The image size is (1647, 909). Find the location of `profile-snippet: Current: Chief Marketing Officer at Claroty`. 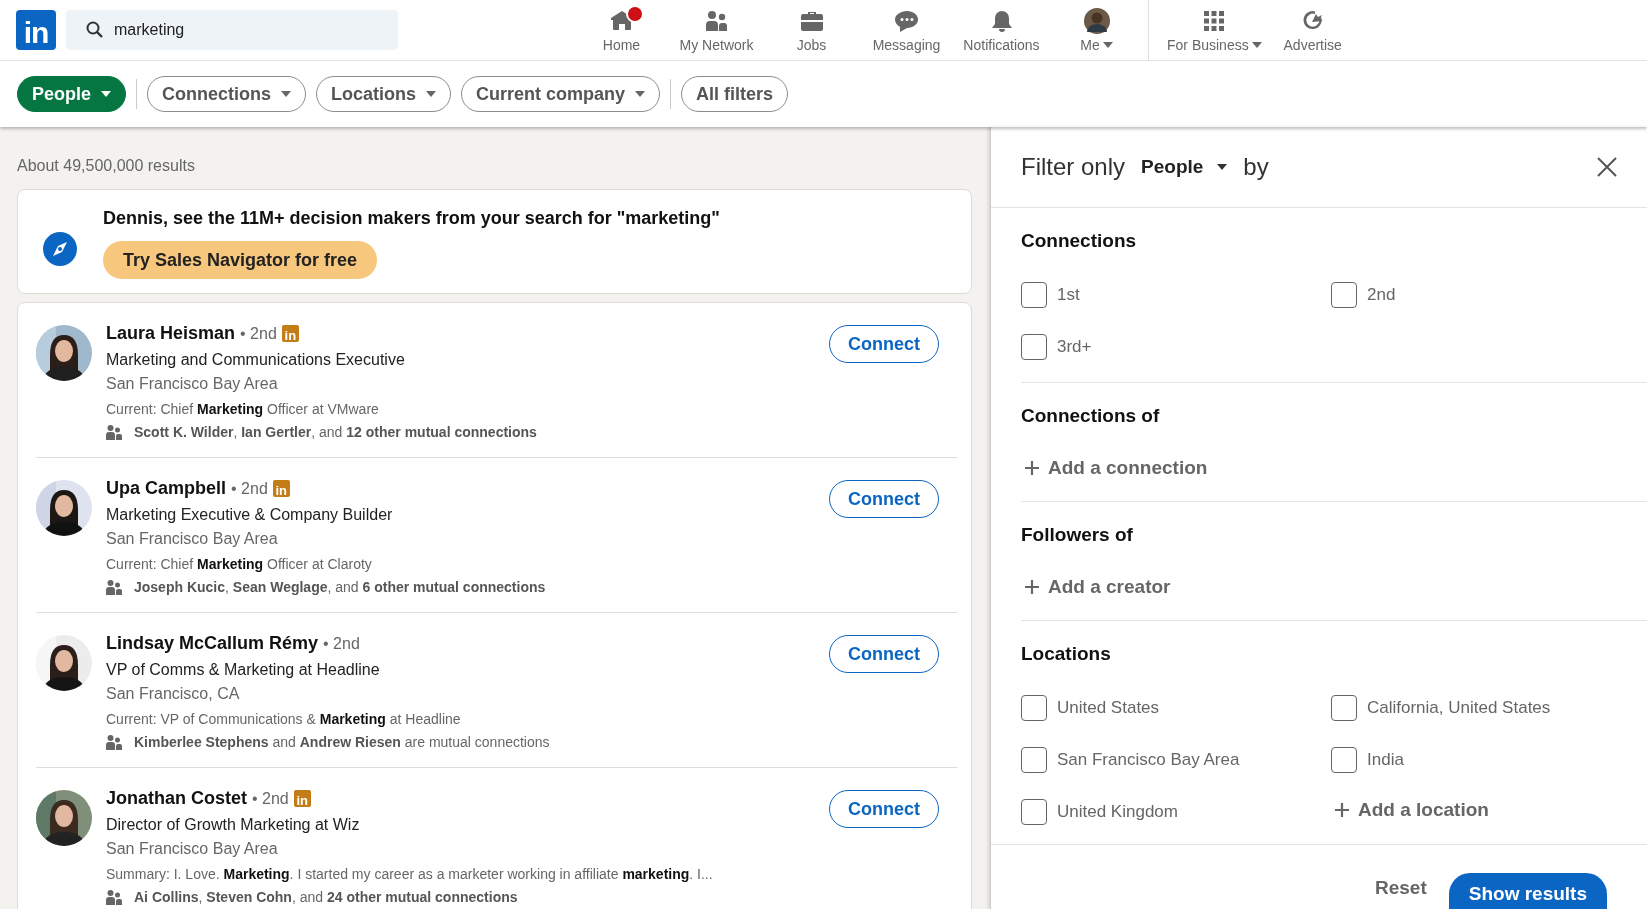

profile-snippet: Current: Chief Marketing Officer at Claroty is located at coordinates (239, 564).